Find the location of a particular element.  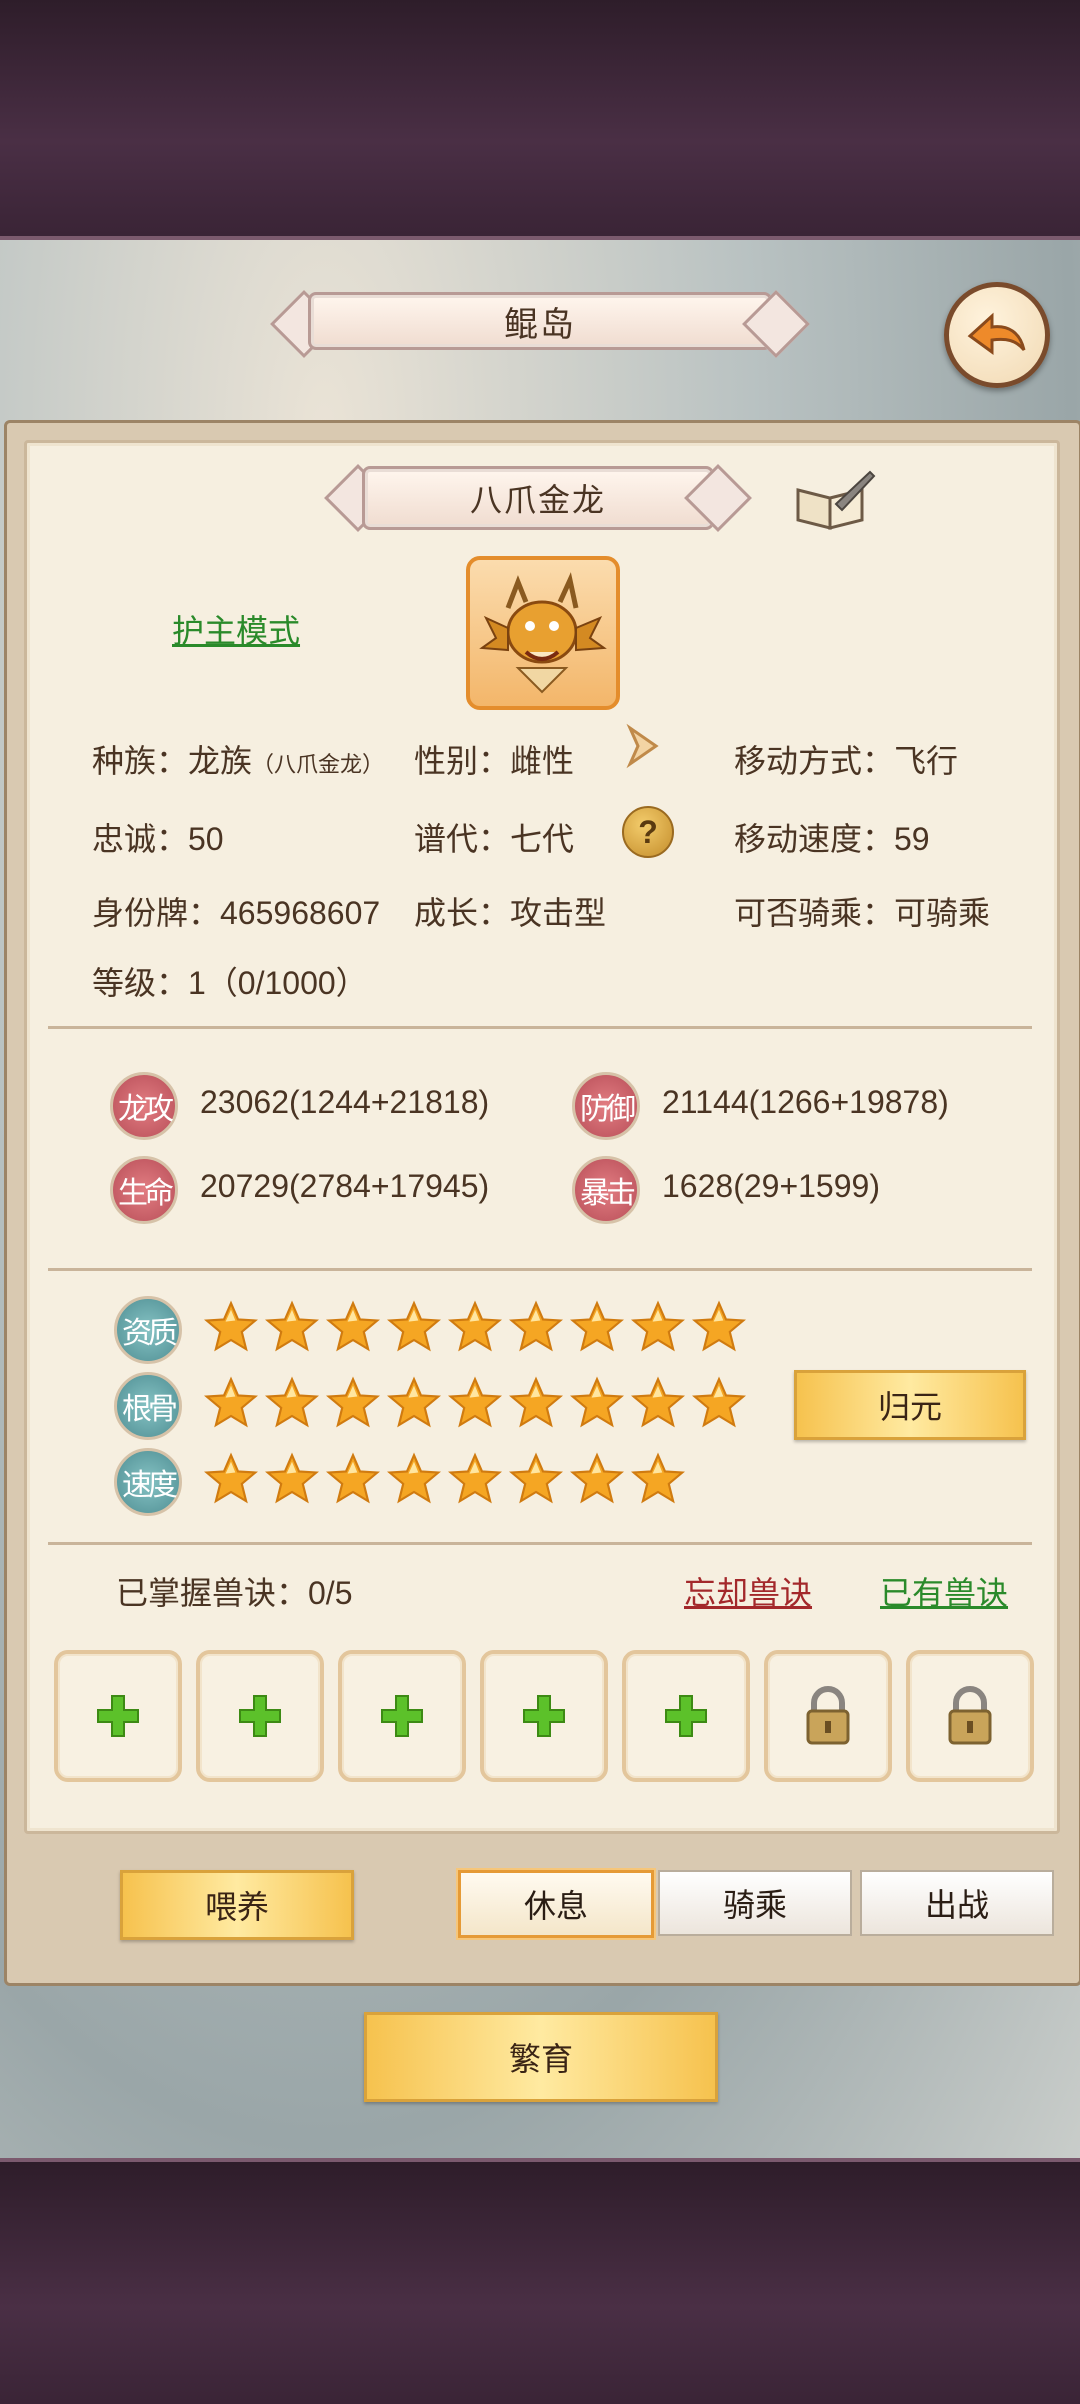

bone-stars is located at coordinates (475, 1403).